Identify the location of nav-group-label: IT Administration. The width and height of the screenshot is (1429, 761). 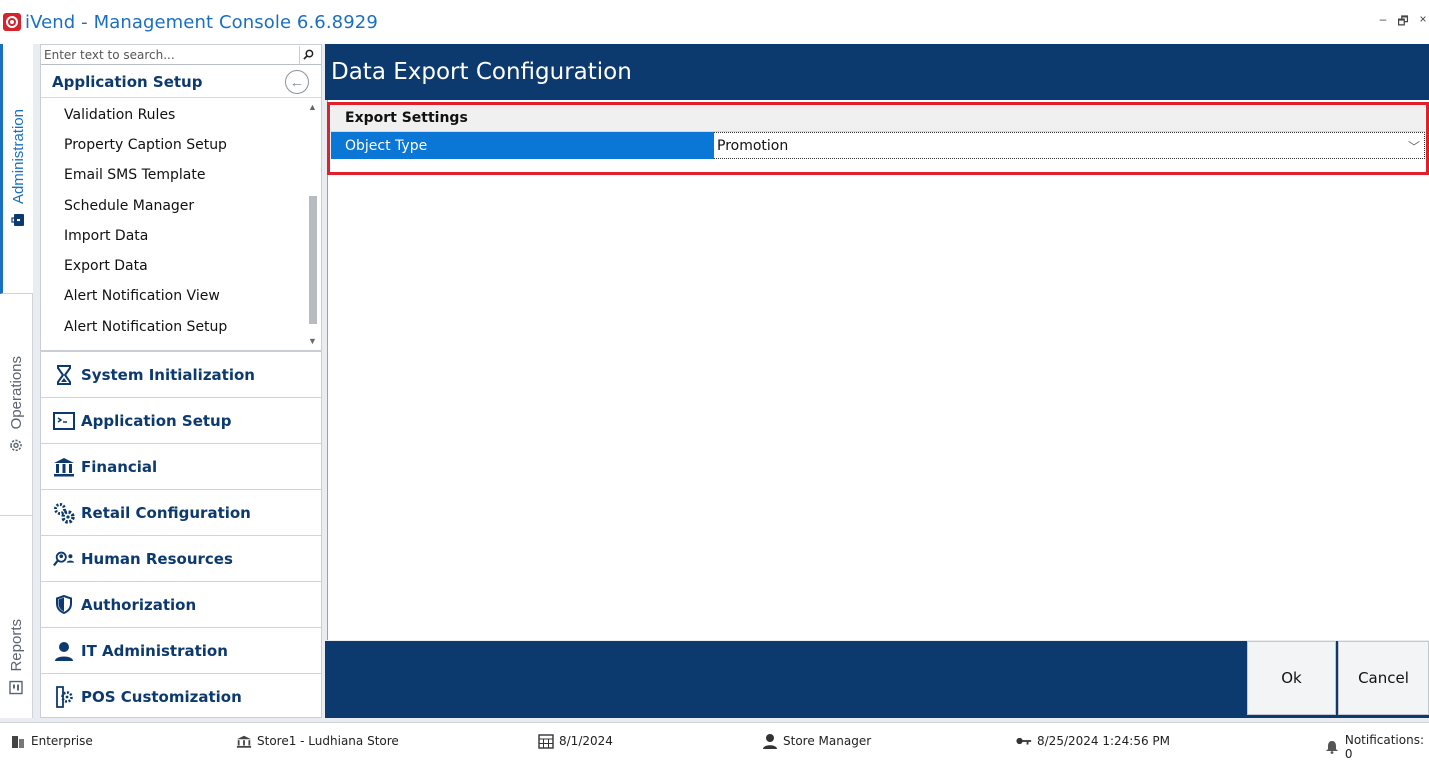
(154, 650).